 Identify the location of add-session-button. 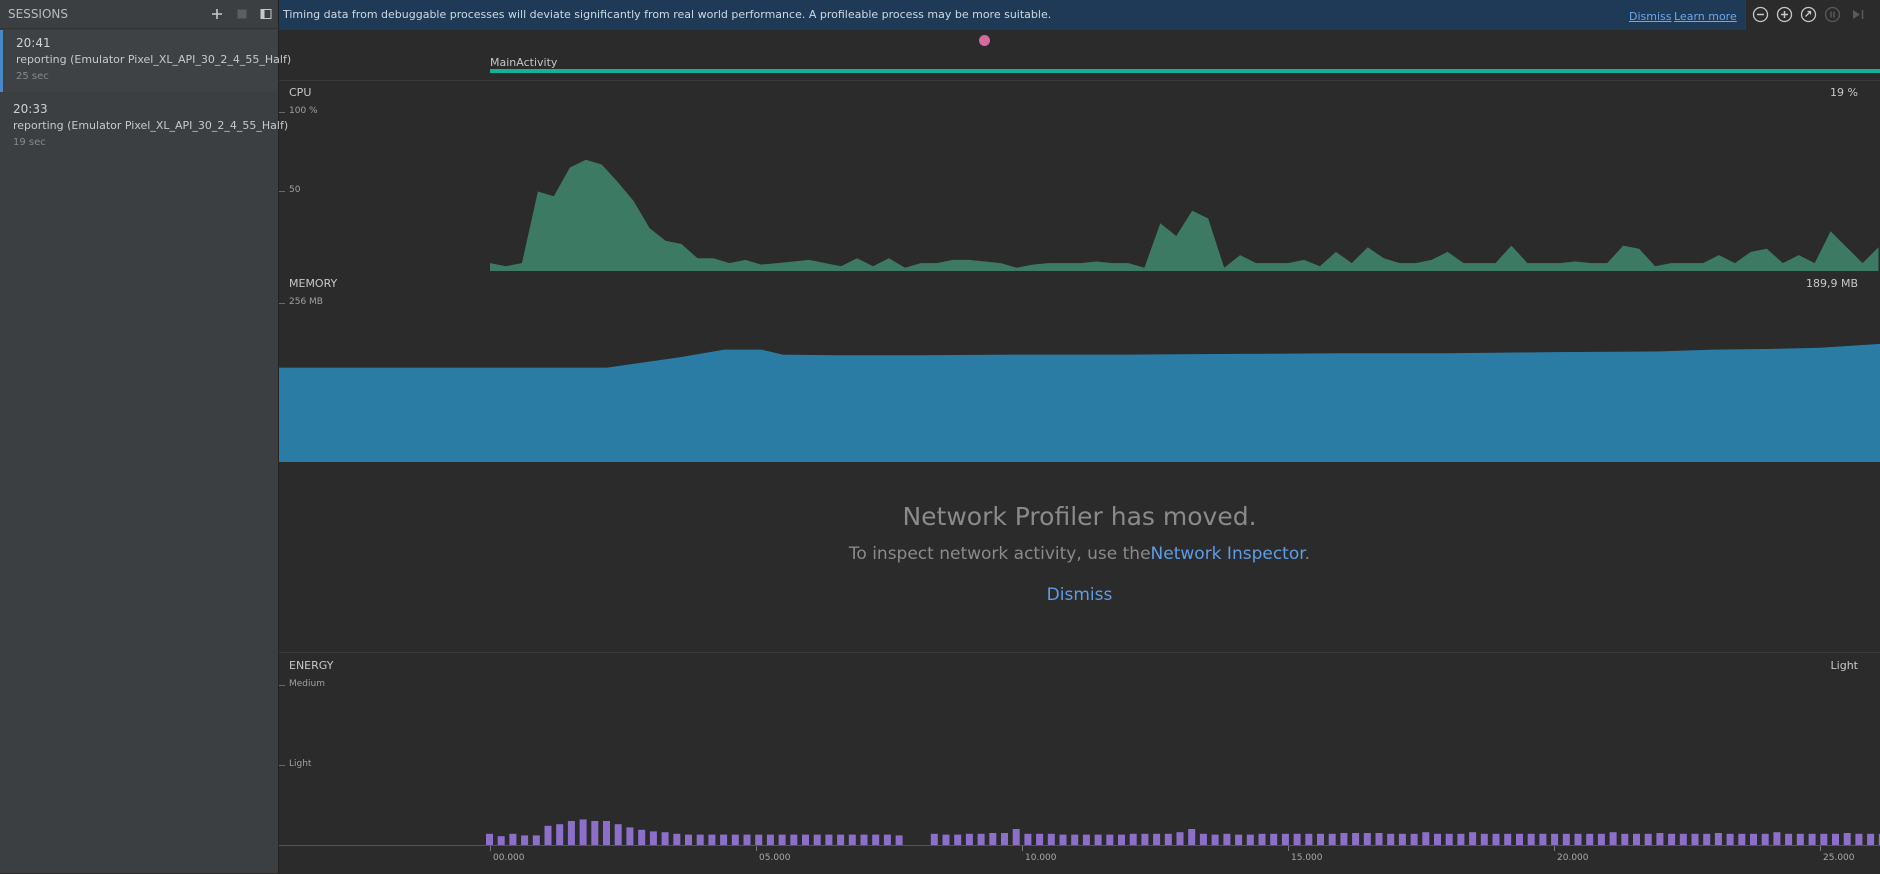
(217, 14).